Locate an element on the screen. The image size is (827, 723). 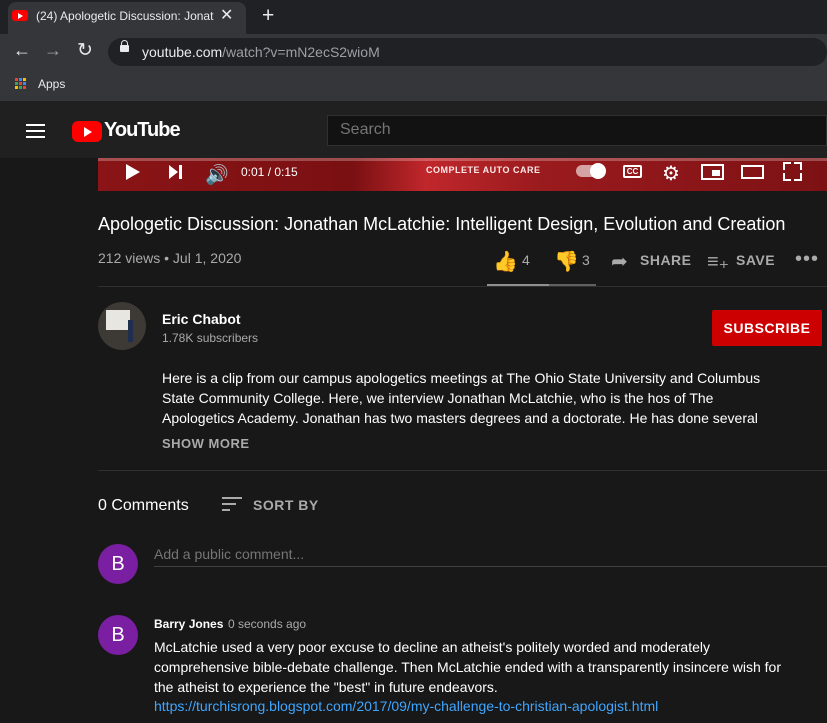
reload-icon: ↻ is located at coordinates (85, 50).